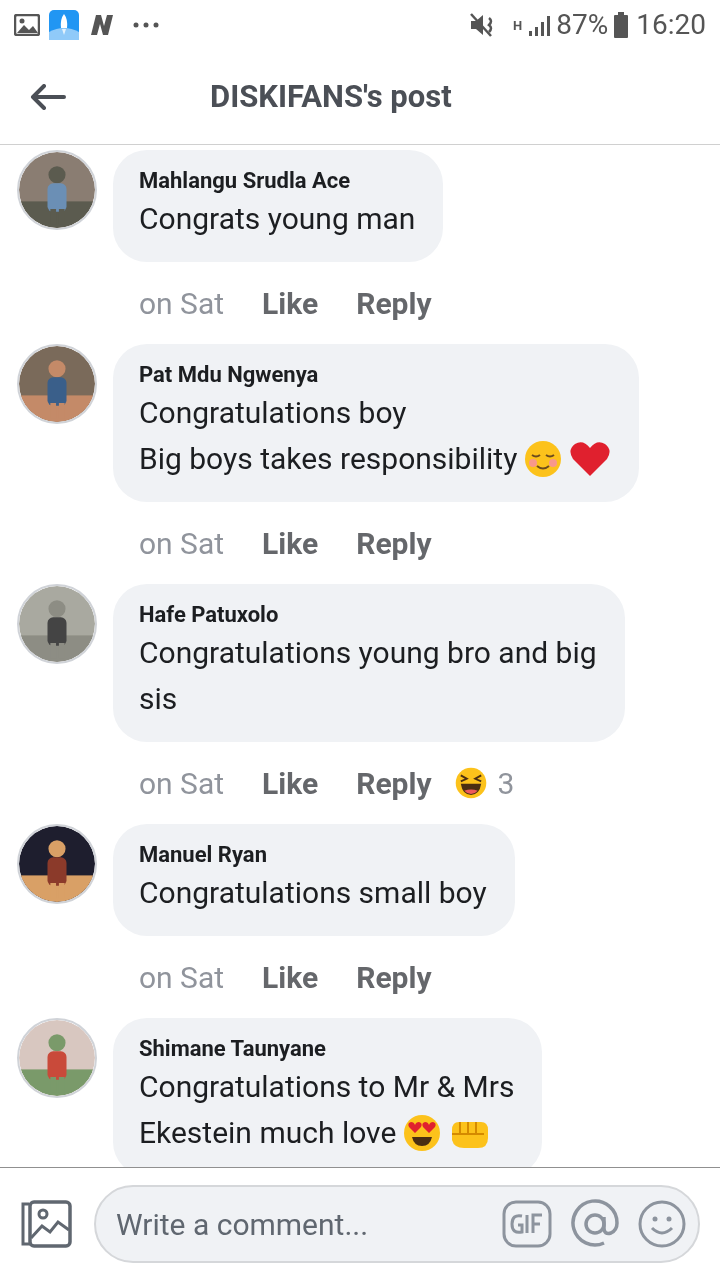 The height and width of the screenshot is (1280, 720). Describe the element at coordinates (331, 96) in the screenshot. I see `post-title: DISKIFANS's post` at that location.